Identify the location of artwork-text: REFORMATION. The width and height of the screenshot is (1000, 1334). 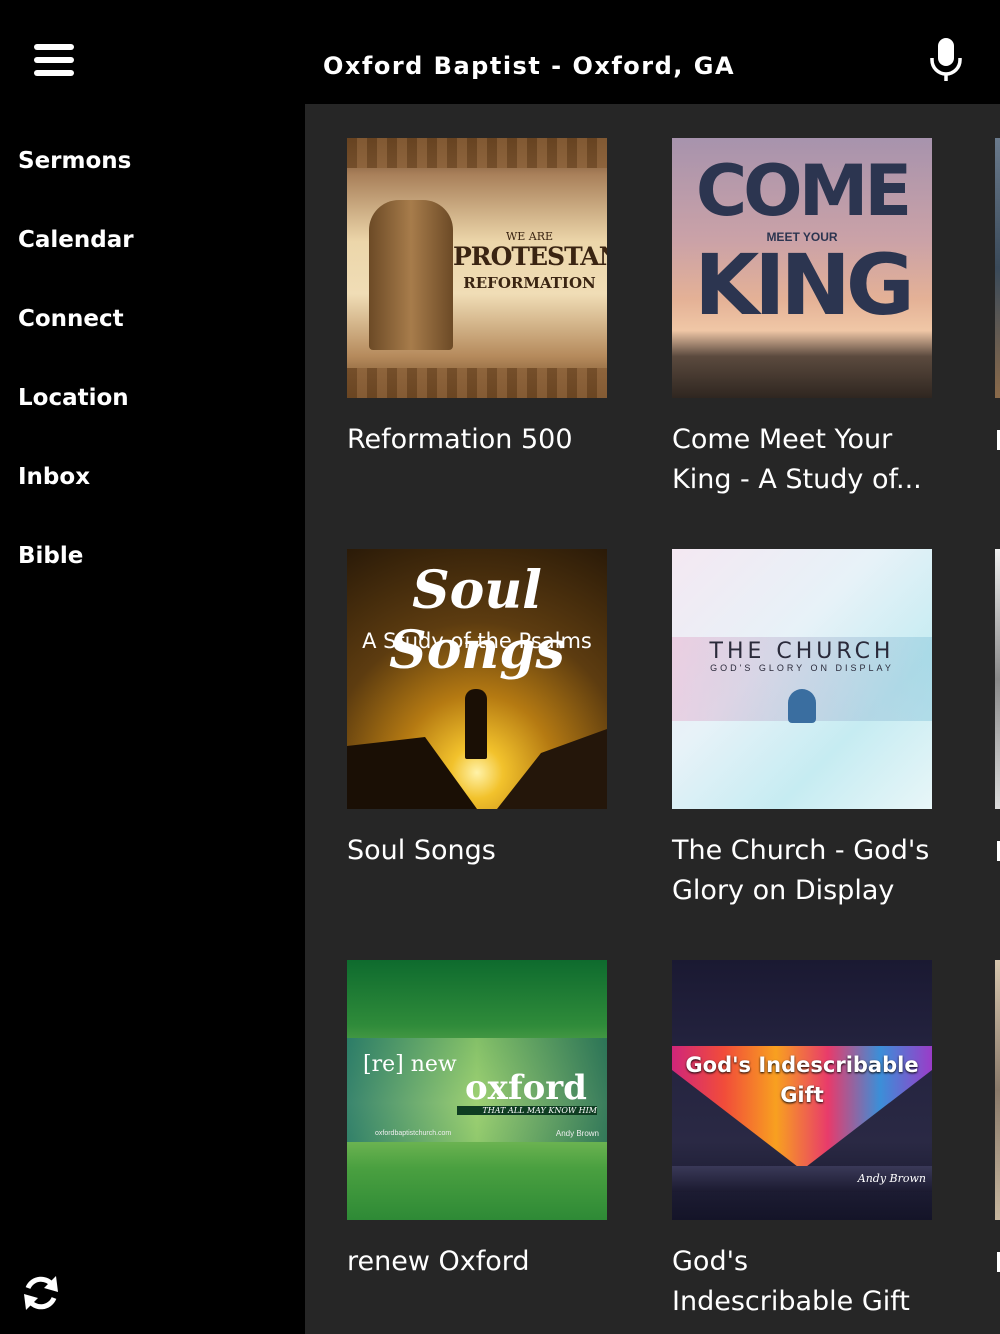
(529, 283).